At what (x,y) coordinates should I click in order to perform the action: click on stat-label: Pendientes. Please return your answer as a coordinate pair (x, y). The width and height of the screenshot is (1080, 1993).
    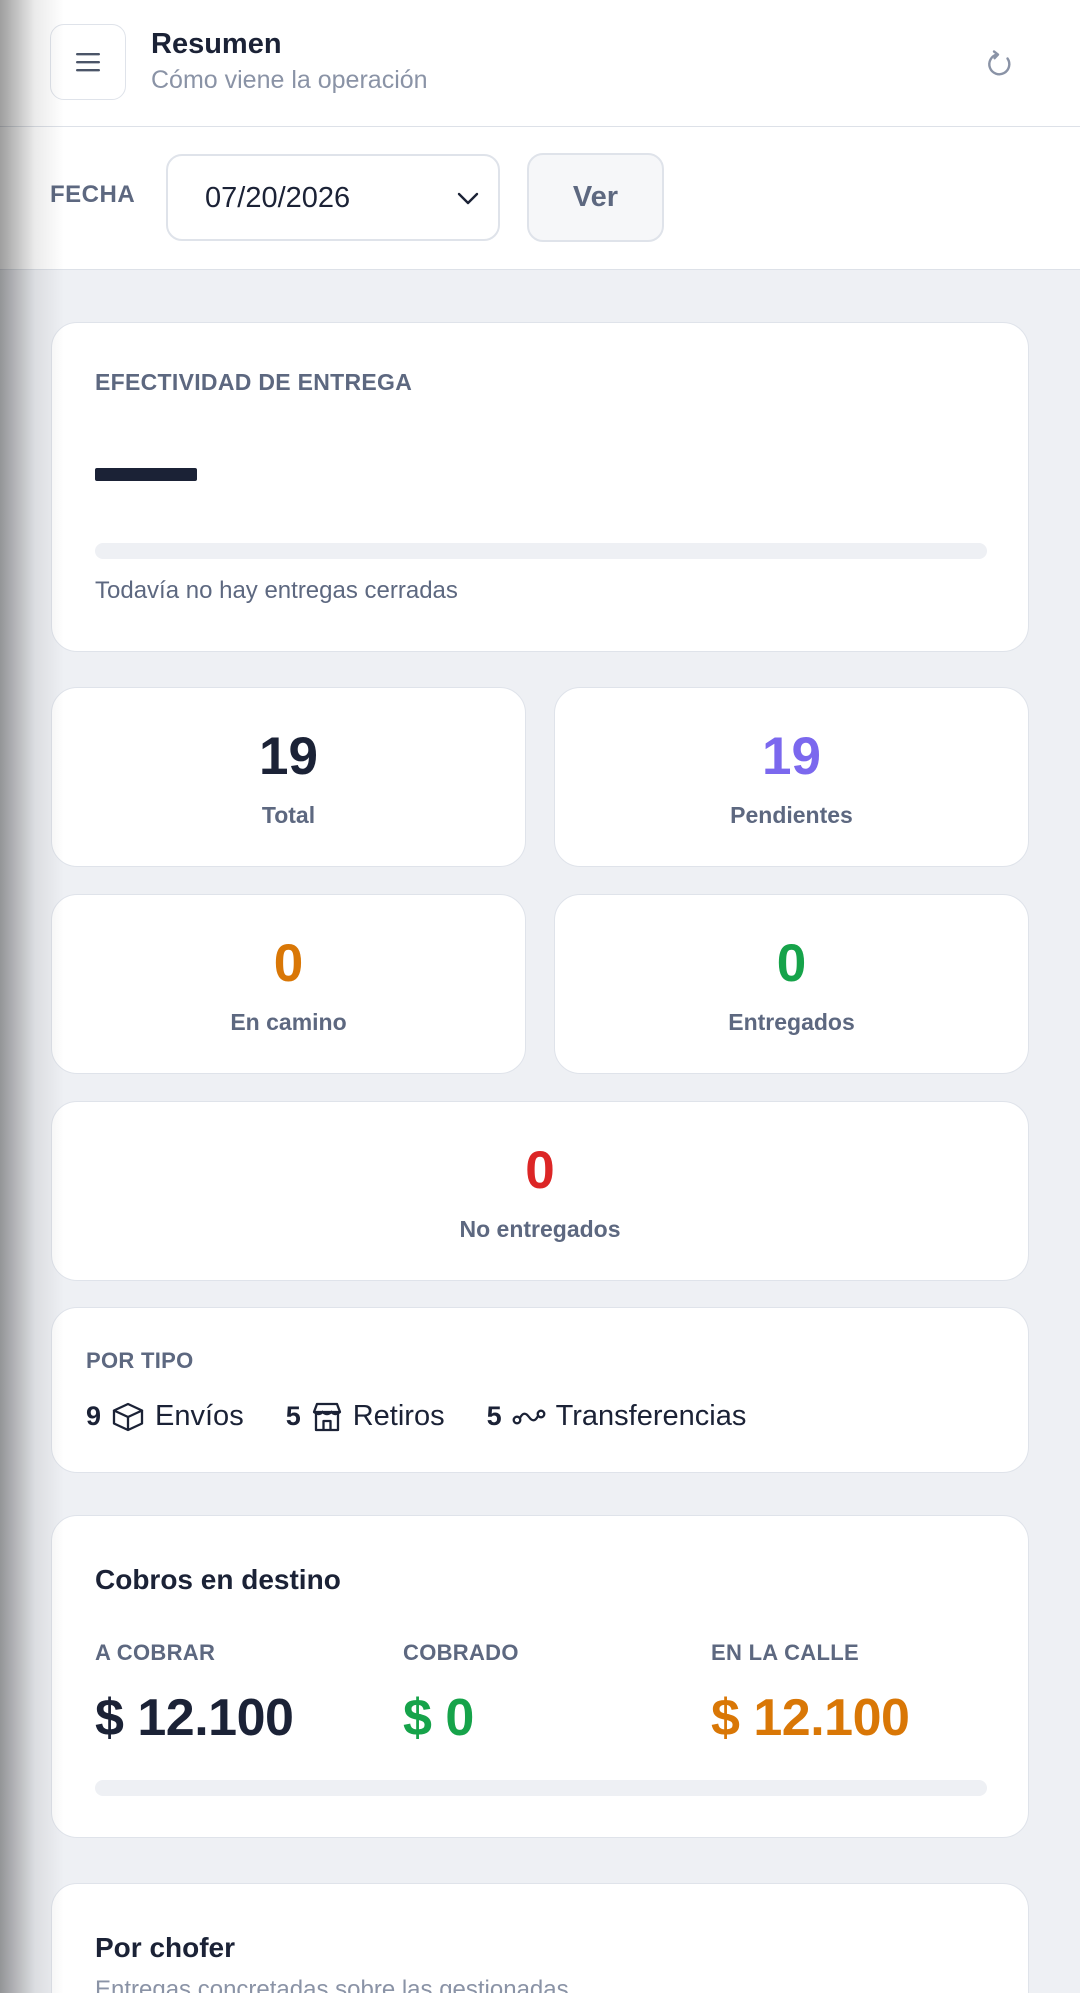
    Looking at the image, I should click on (791, 815).